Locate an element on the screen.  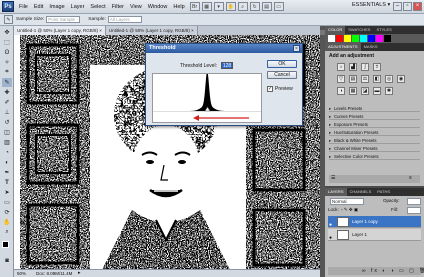
sample-select: All Layers is located at coordinates (124, 19).